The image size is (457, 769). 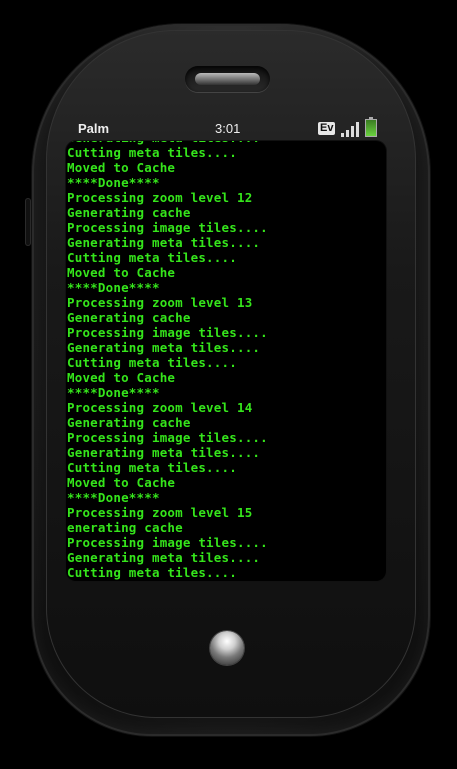 I want to click on side-key, so click(x=28, y=222).